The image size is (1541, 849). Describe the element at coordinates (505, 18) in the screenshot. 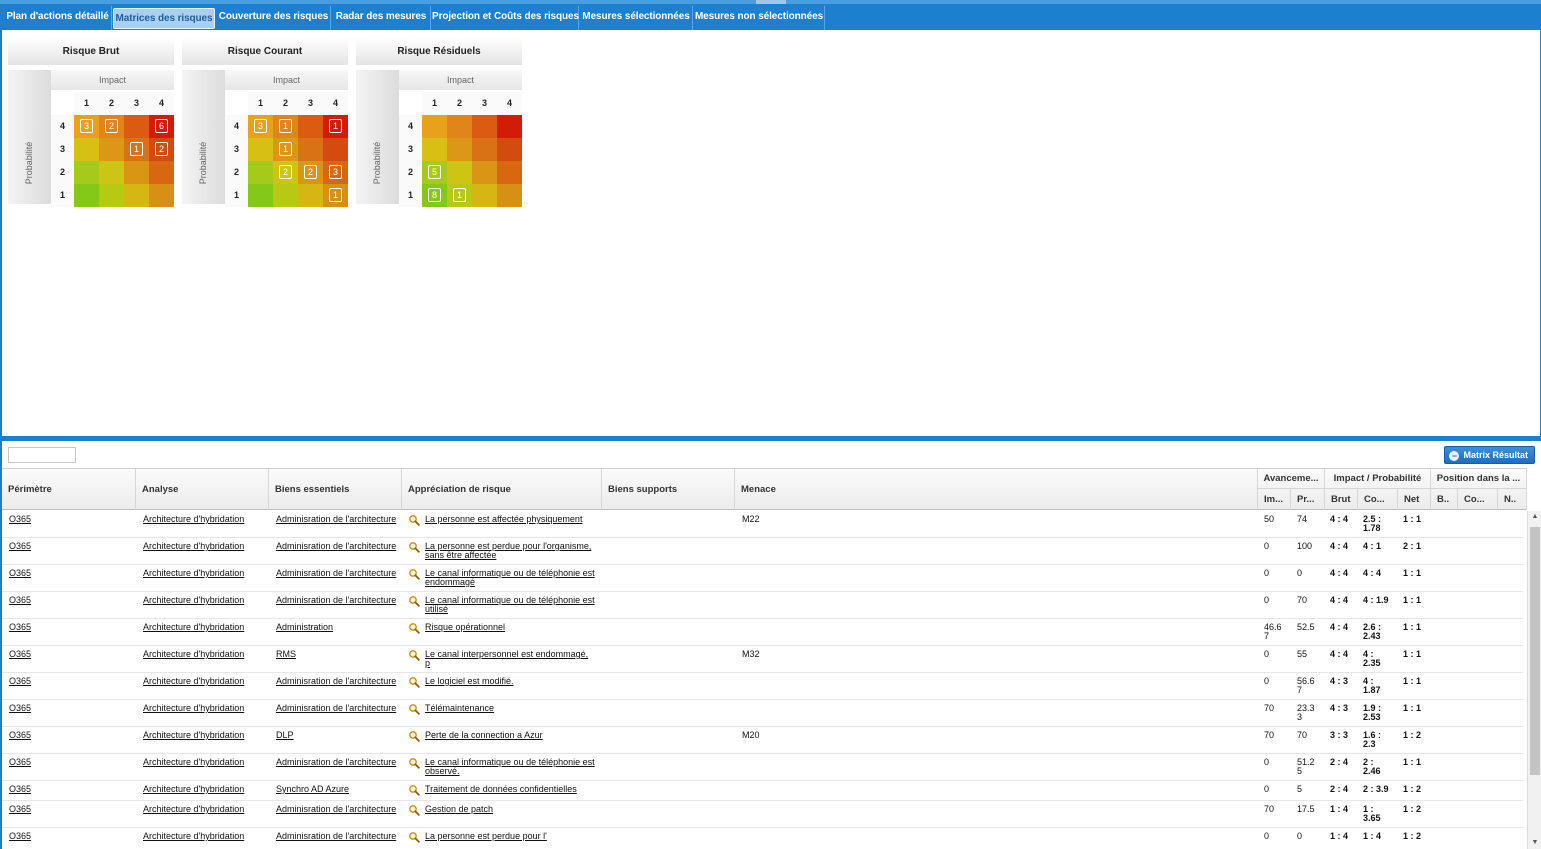

I see `tab-projection-couts: Projection et Coûts des risques` at that location.